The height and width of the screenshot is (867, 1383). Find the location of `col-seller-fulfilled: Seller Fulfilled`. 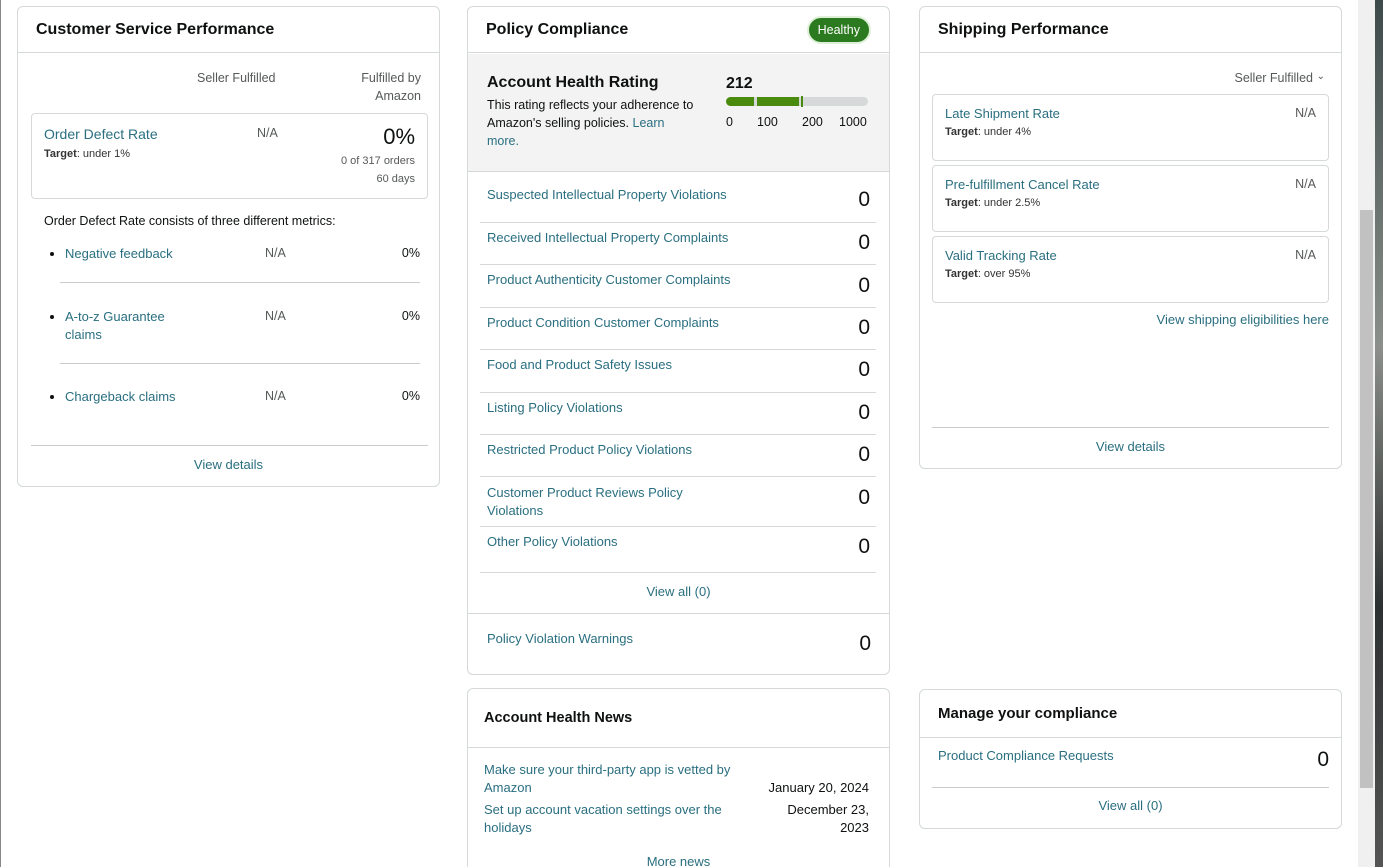

col-seller-fulfilled: Seller Fulfilled is located at coordinates (236, 78).